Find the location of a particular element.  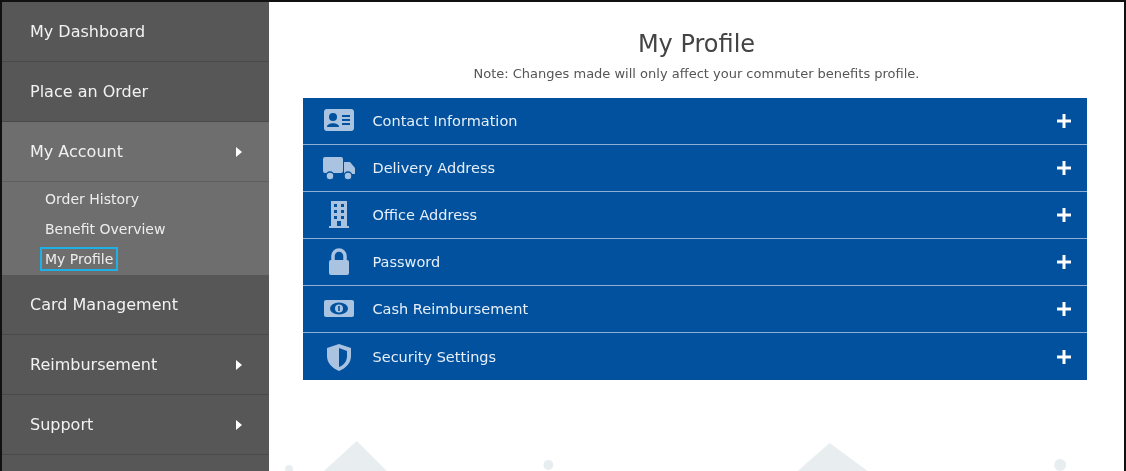

sidebar-item: Support is located at coordinates (135, 425).